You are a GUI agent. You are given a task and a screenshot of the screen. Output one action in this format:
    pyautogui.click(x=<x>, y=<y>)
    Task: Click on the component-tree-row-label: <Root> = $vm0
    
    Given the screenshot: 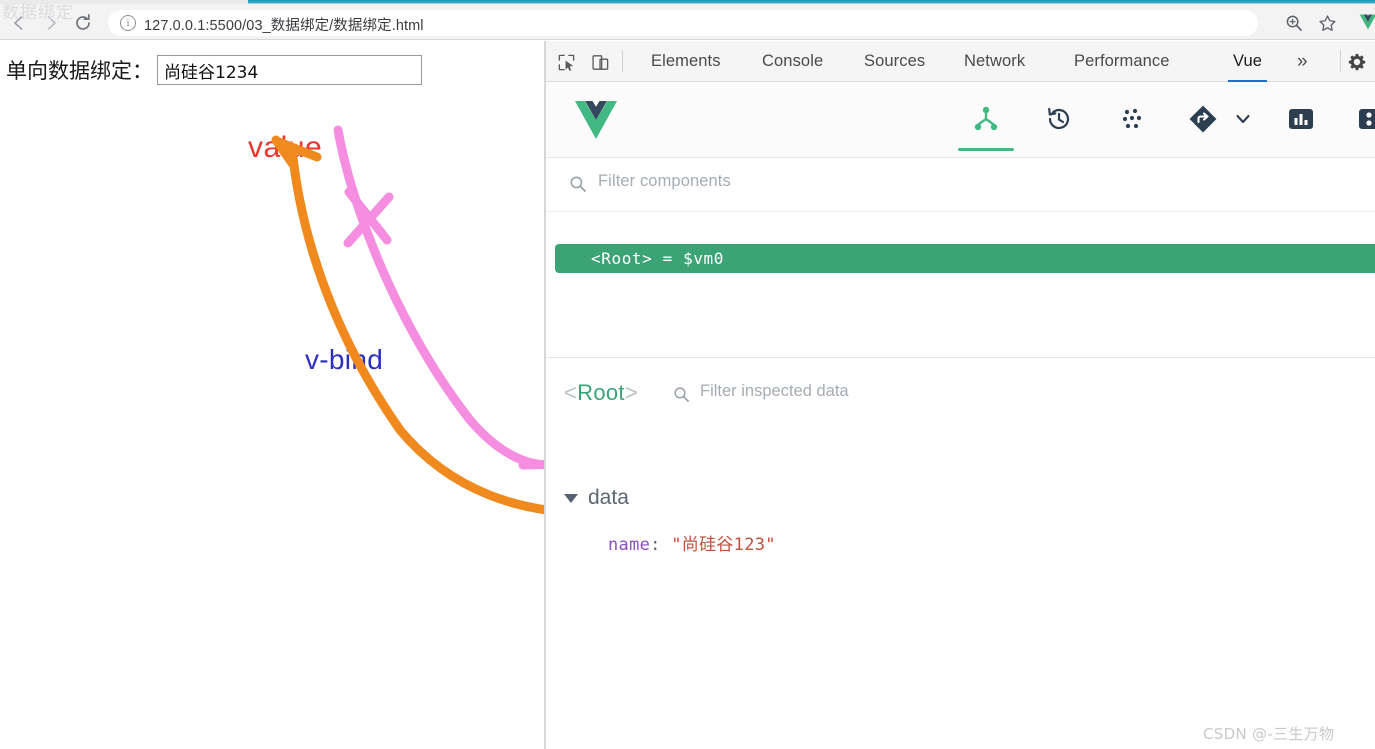 What is the action you would take?
    pyautogui.click(x=658, y=258)
    